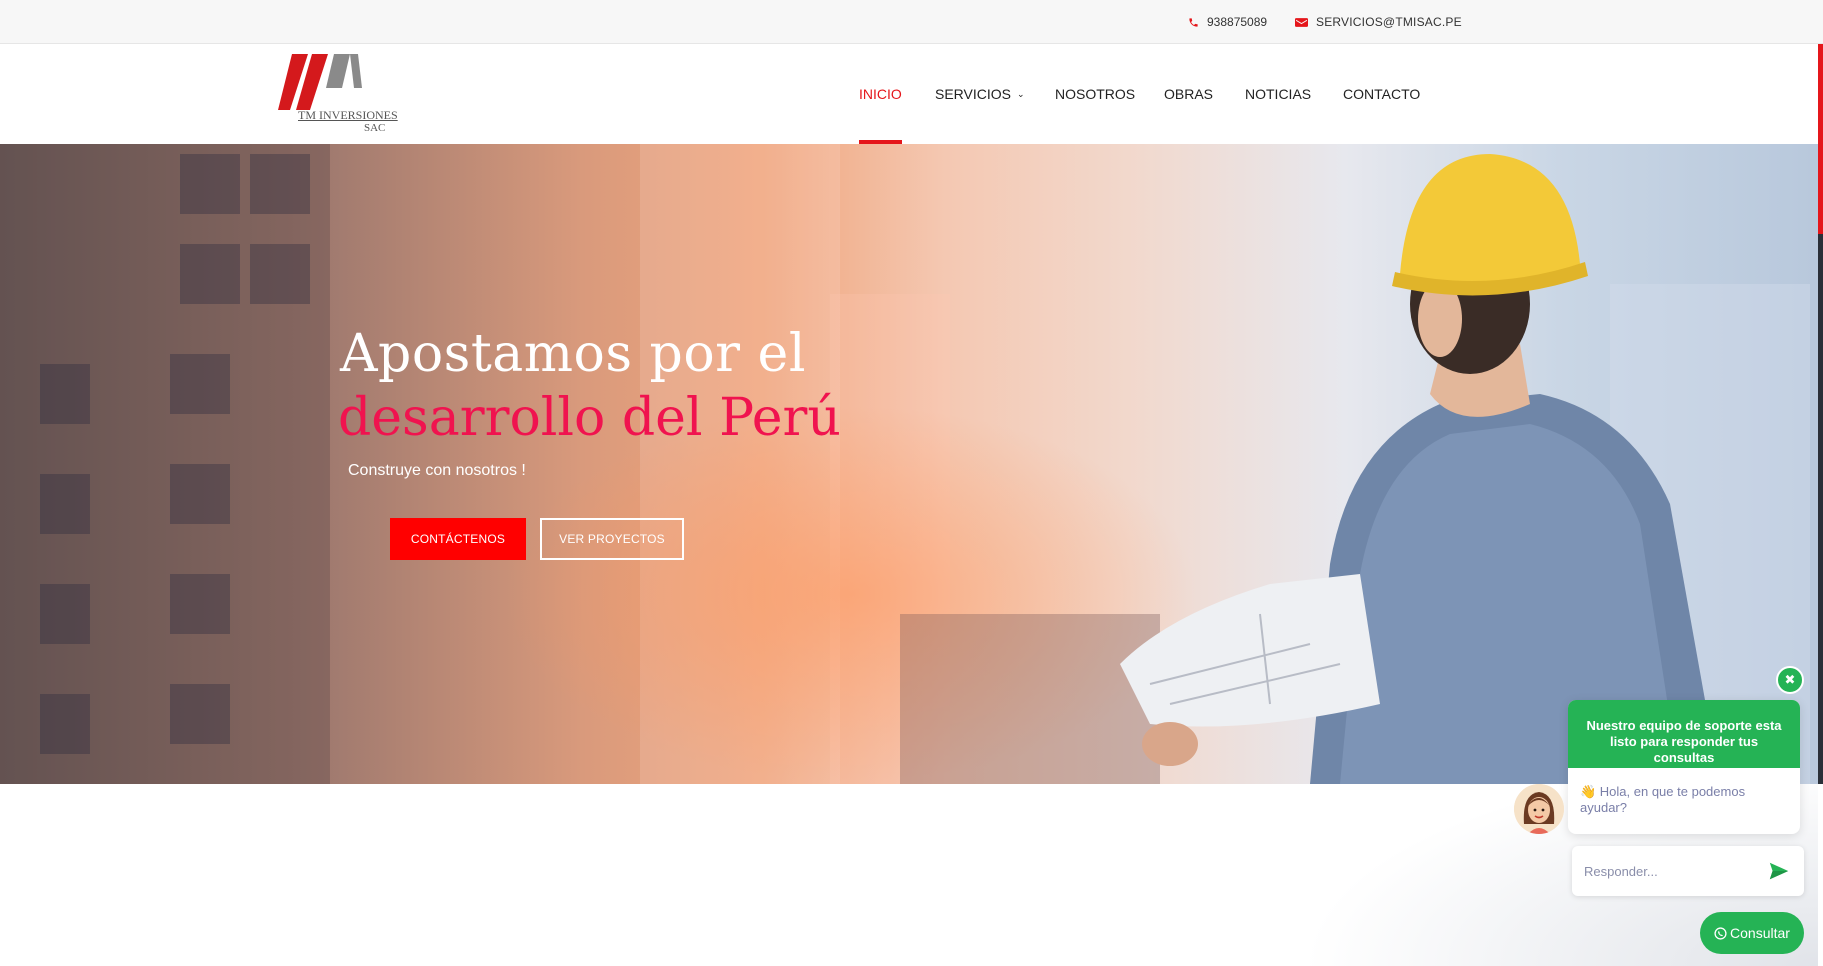 This screenshot has width=1823, height=966. I want to click on phone-icon, so click(1193, 22).